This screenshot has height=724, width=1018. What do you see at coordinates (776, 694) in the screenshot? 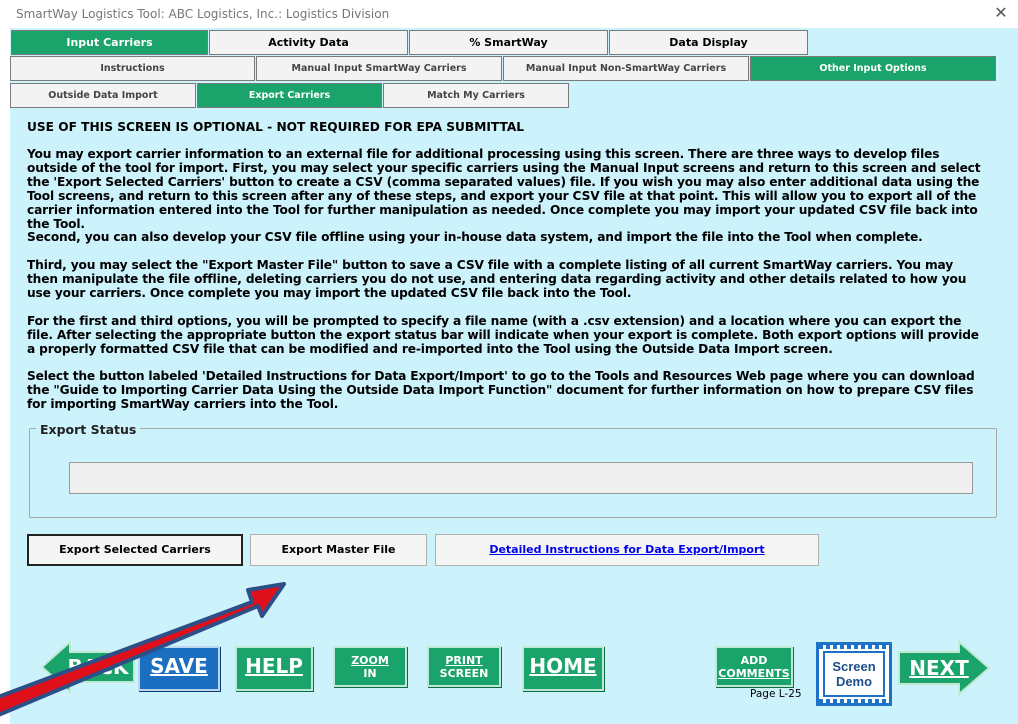
I see `page-number: Page L-25` at bounding box center [776, 694].